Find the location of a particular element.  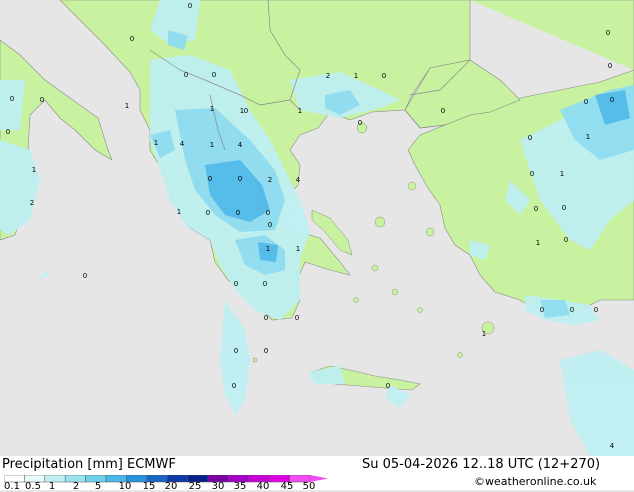

legend-tick-label: 30 is located at coordinates (218, 486).